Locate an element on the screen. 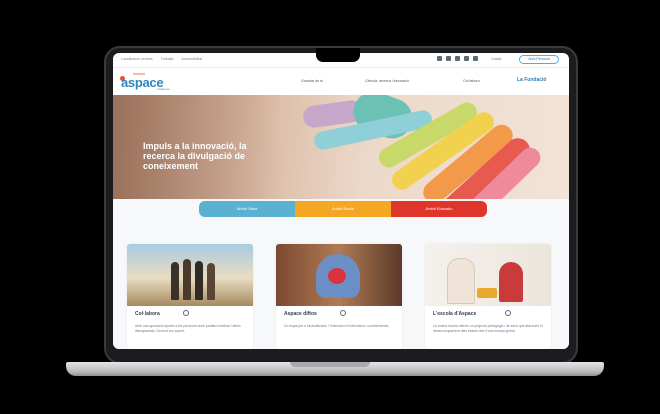 The height and width of the screenshot is (414, 660). twitter-icon is located at coordinates (457, 58).